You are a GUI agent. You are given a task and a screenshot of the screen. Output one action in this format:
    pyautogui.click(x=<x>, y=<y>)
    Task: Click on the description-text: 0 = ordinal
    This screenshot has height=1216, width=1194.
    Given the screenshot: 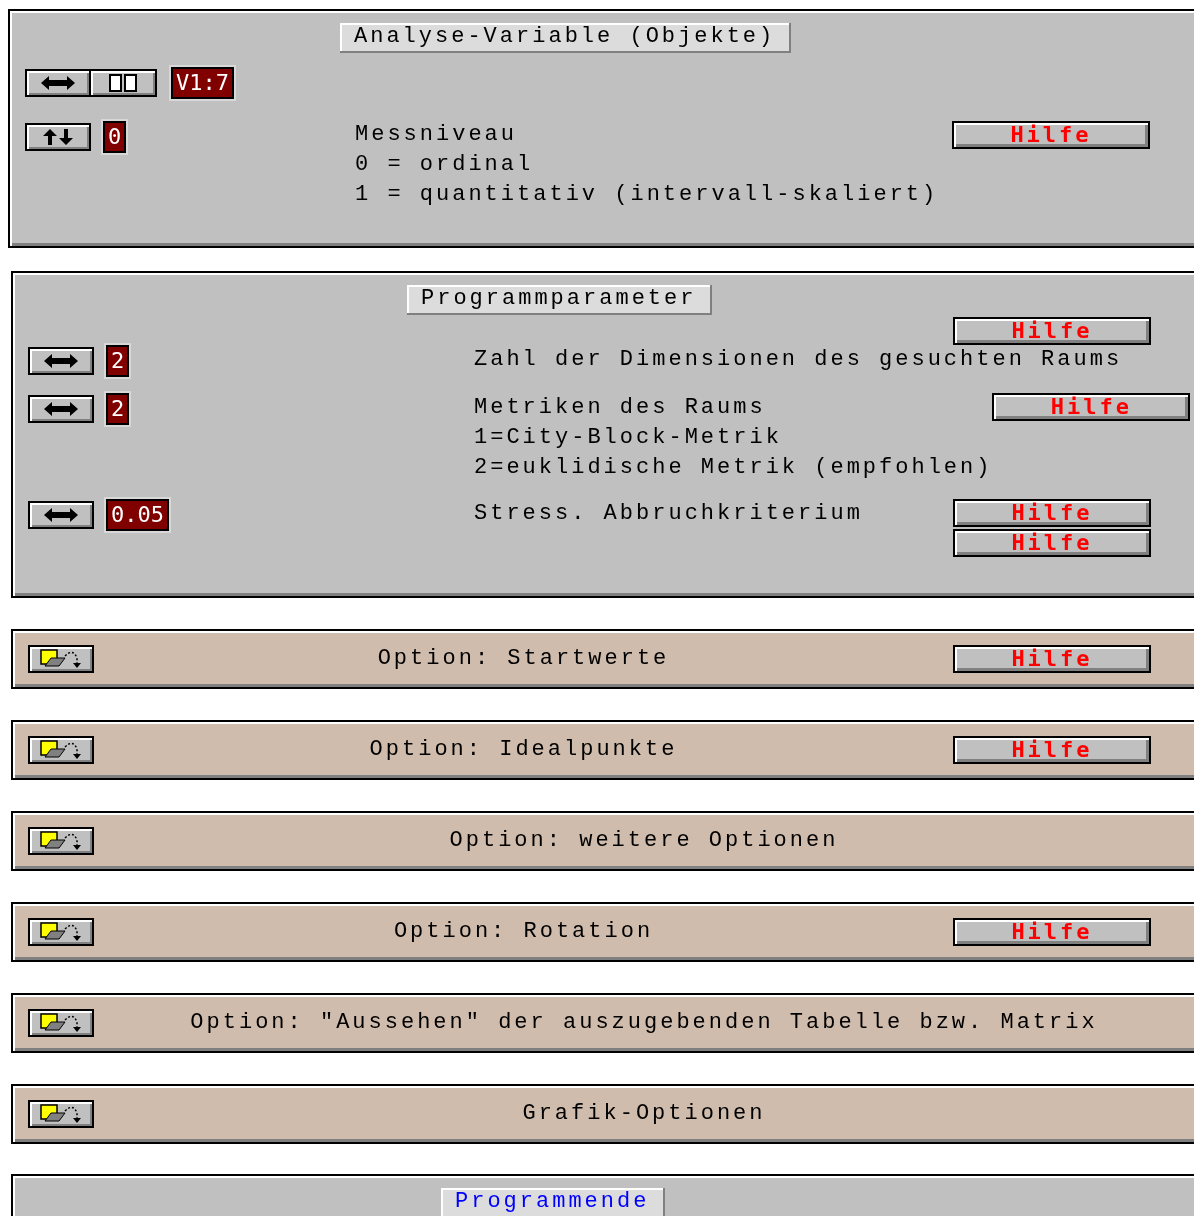 What is the action you would take?
    pyautogui.click(x=445, y=165)
    